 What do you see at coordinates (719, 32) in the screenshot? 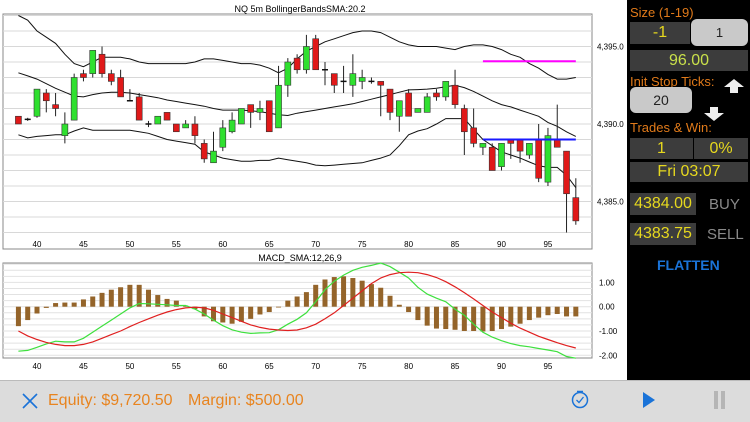
I see `size-button: 1` at bounding box center [719, 32].